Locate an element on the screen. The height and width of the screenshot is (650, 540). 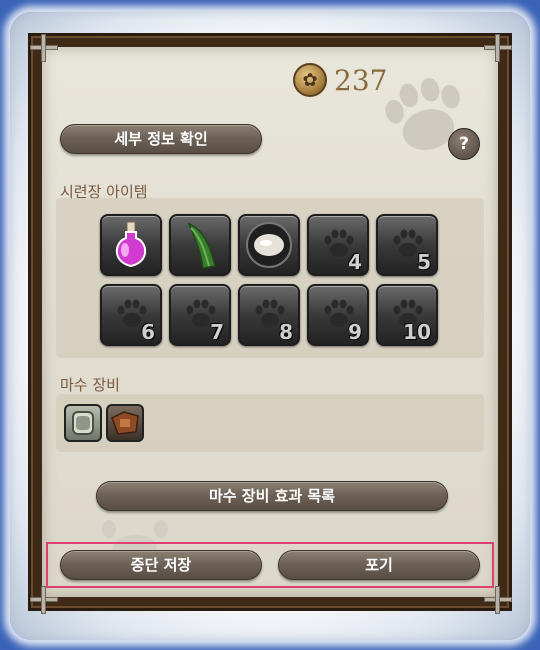
bracer-icon is located at coordinates (83, 423).